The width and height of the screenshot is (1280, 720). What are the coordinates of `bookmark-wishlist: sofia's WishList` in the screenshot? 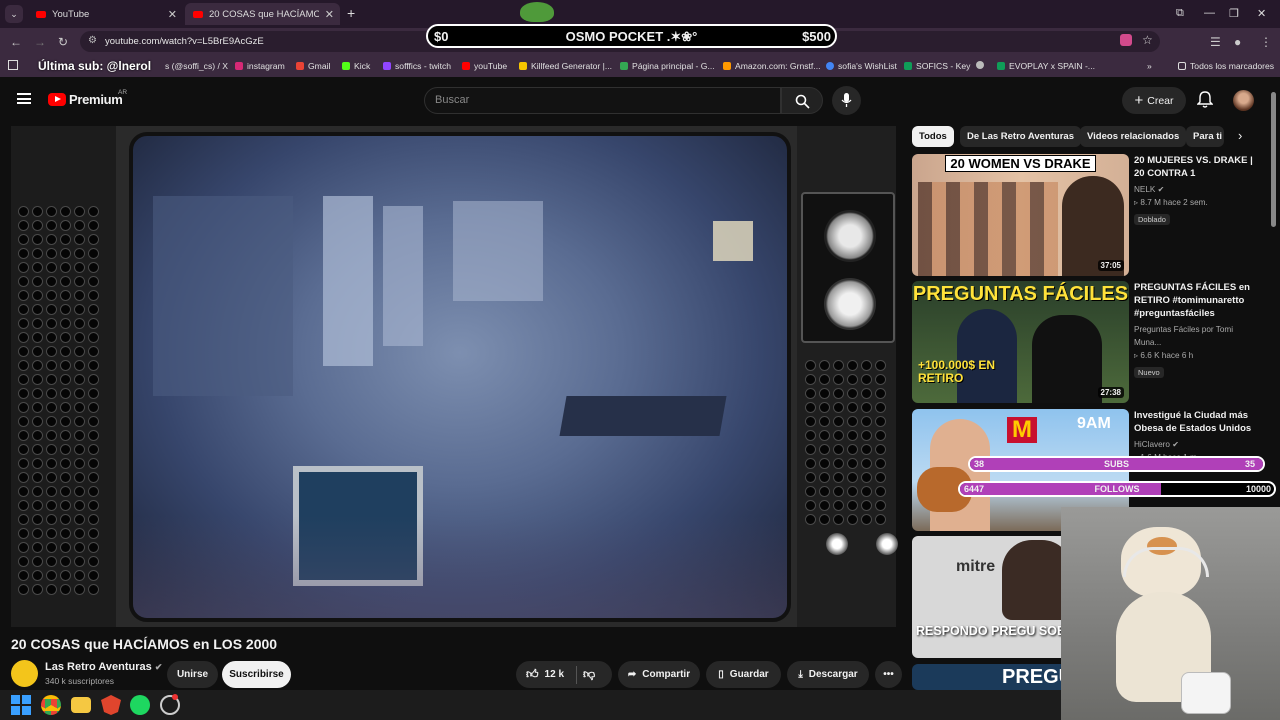 It's located at (861, 66).